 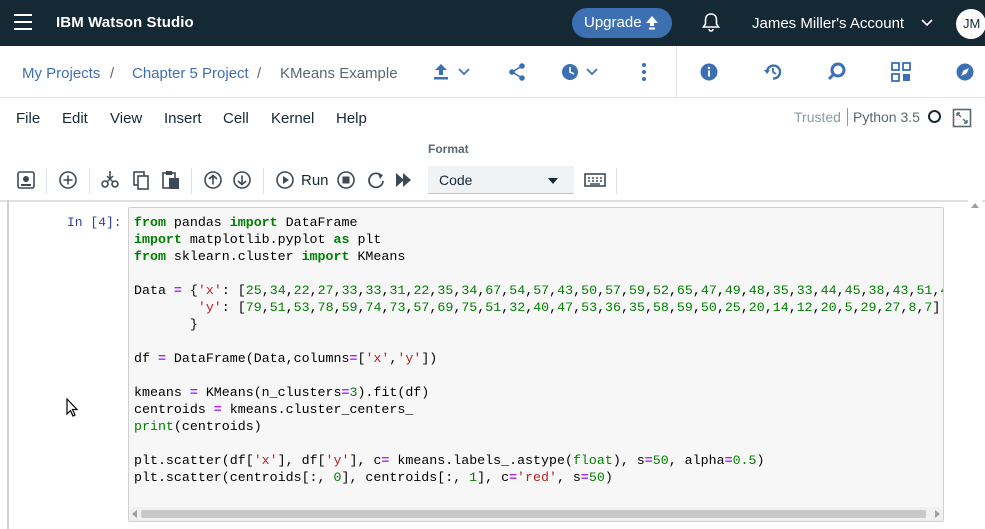 What do you see at coordinates (589, 307) in the screenshot?
I see `code-token: 53` at bounding box center [589, 307].